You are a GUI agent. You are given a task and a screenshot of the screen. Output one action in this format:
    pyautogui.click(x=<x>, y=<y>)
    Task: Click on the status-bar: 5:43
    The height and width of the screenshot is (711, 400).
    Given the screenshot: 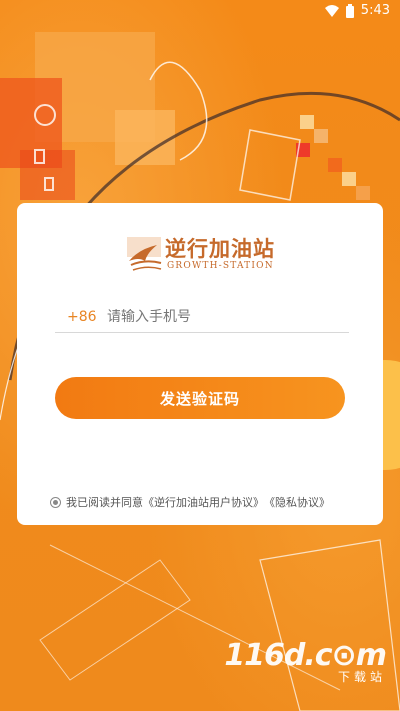 What is the action you would take?
    pyautogui.click(x=200, y=12)
    